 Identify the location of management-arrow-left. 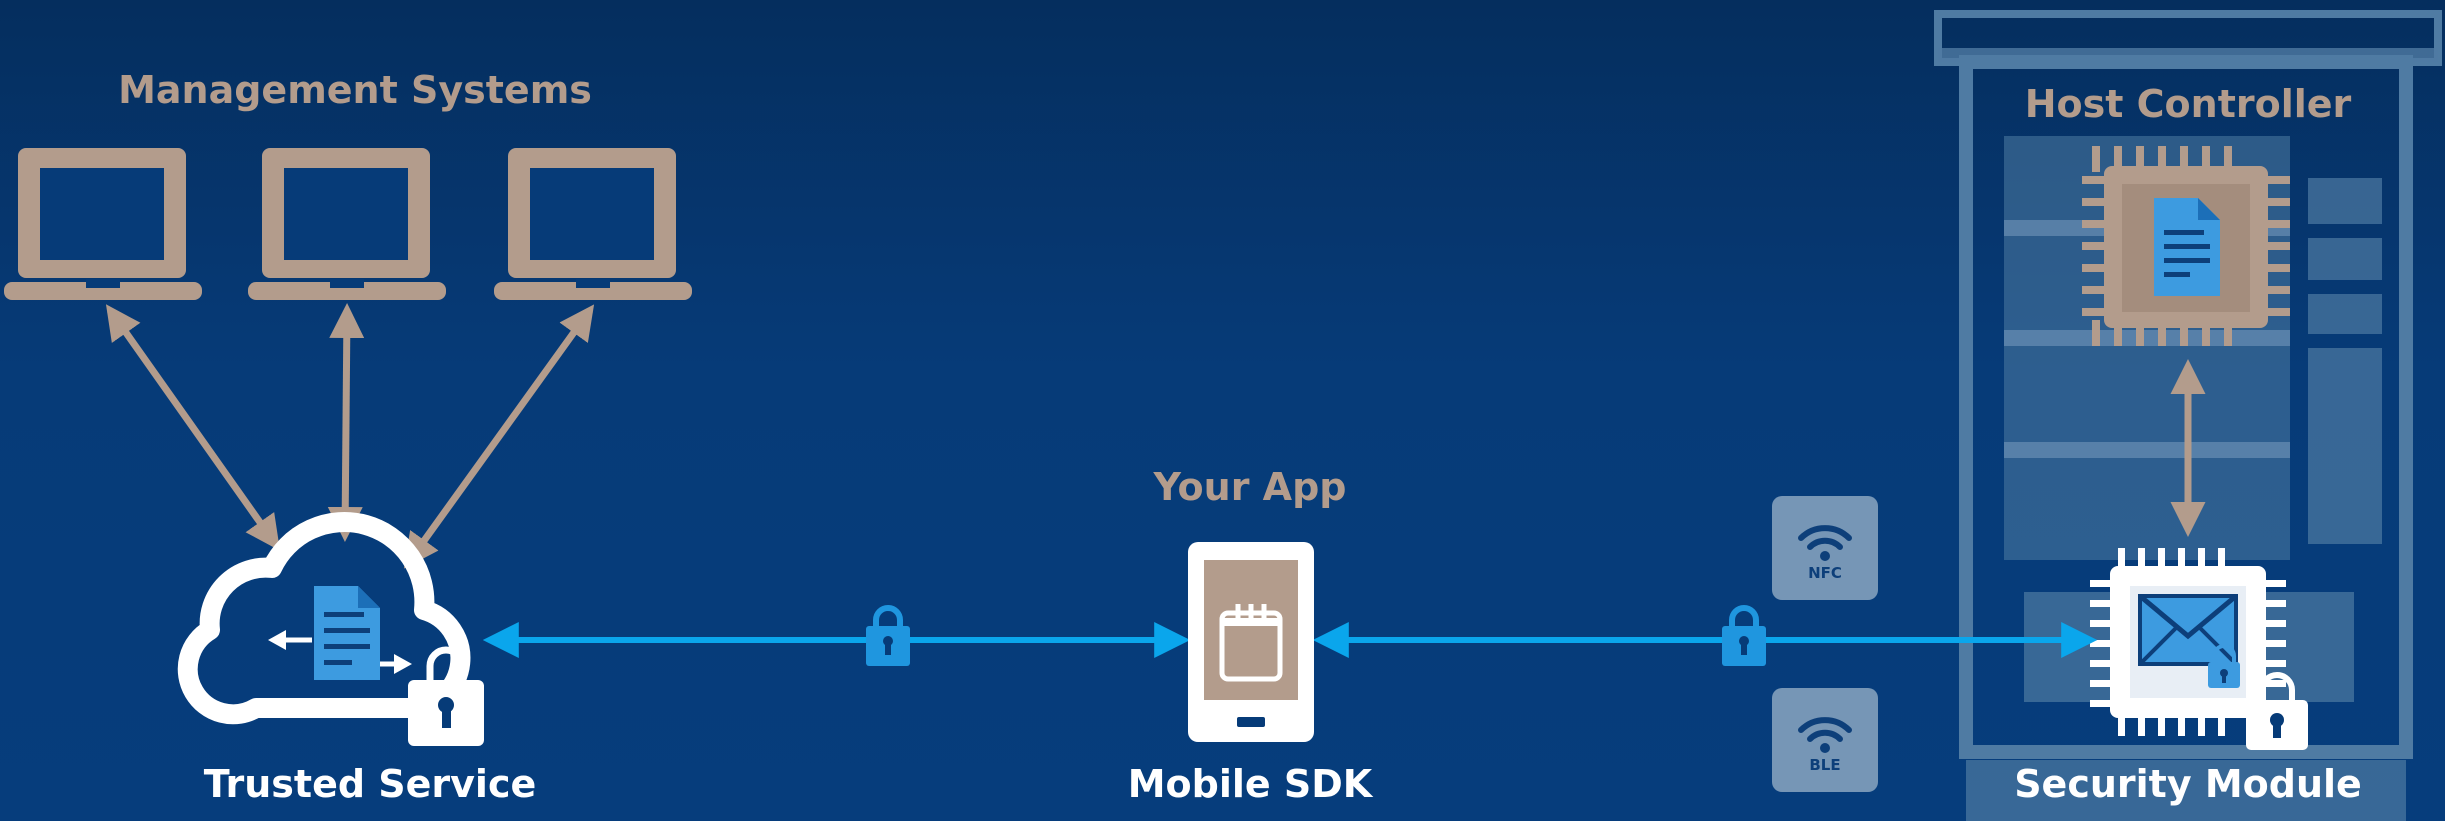
(193, 427).